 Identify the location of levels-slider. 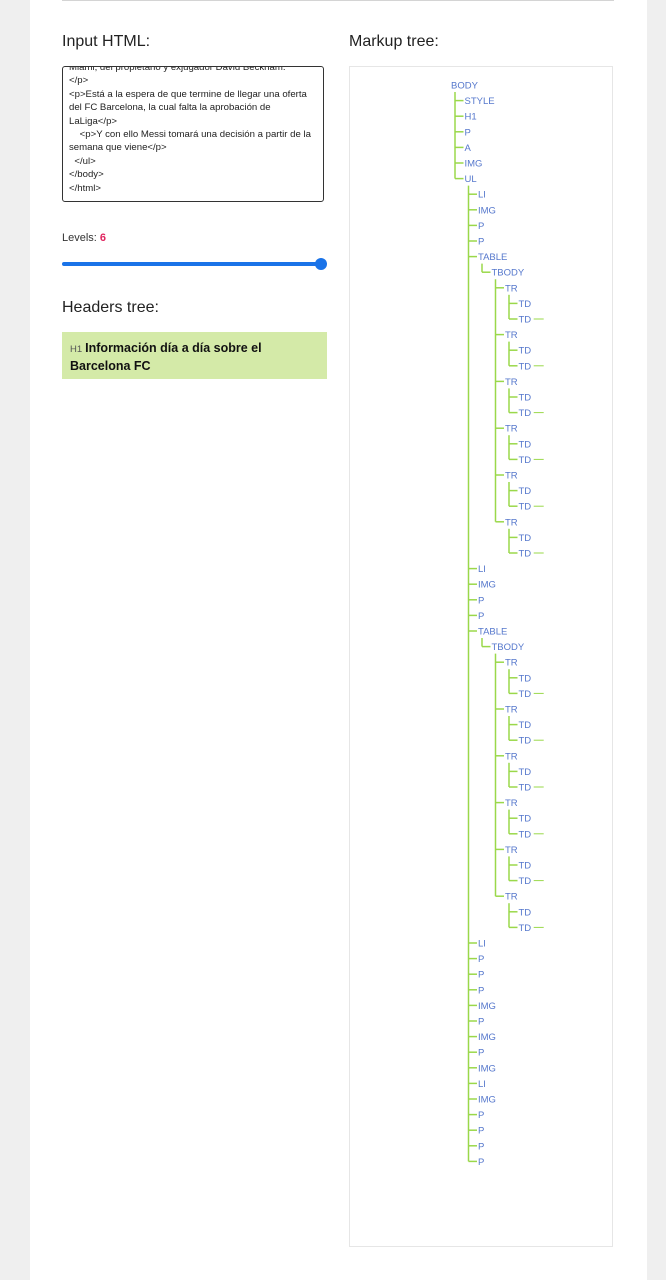
(194, 264).